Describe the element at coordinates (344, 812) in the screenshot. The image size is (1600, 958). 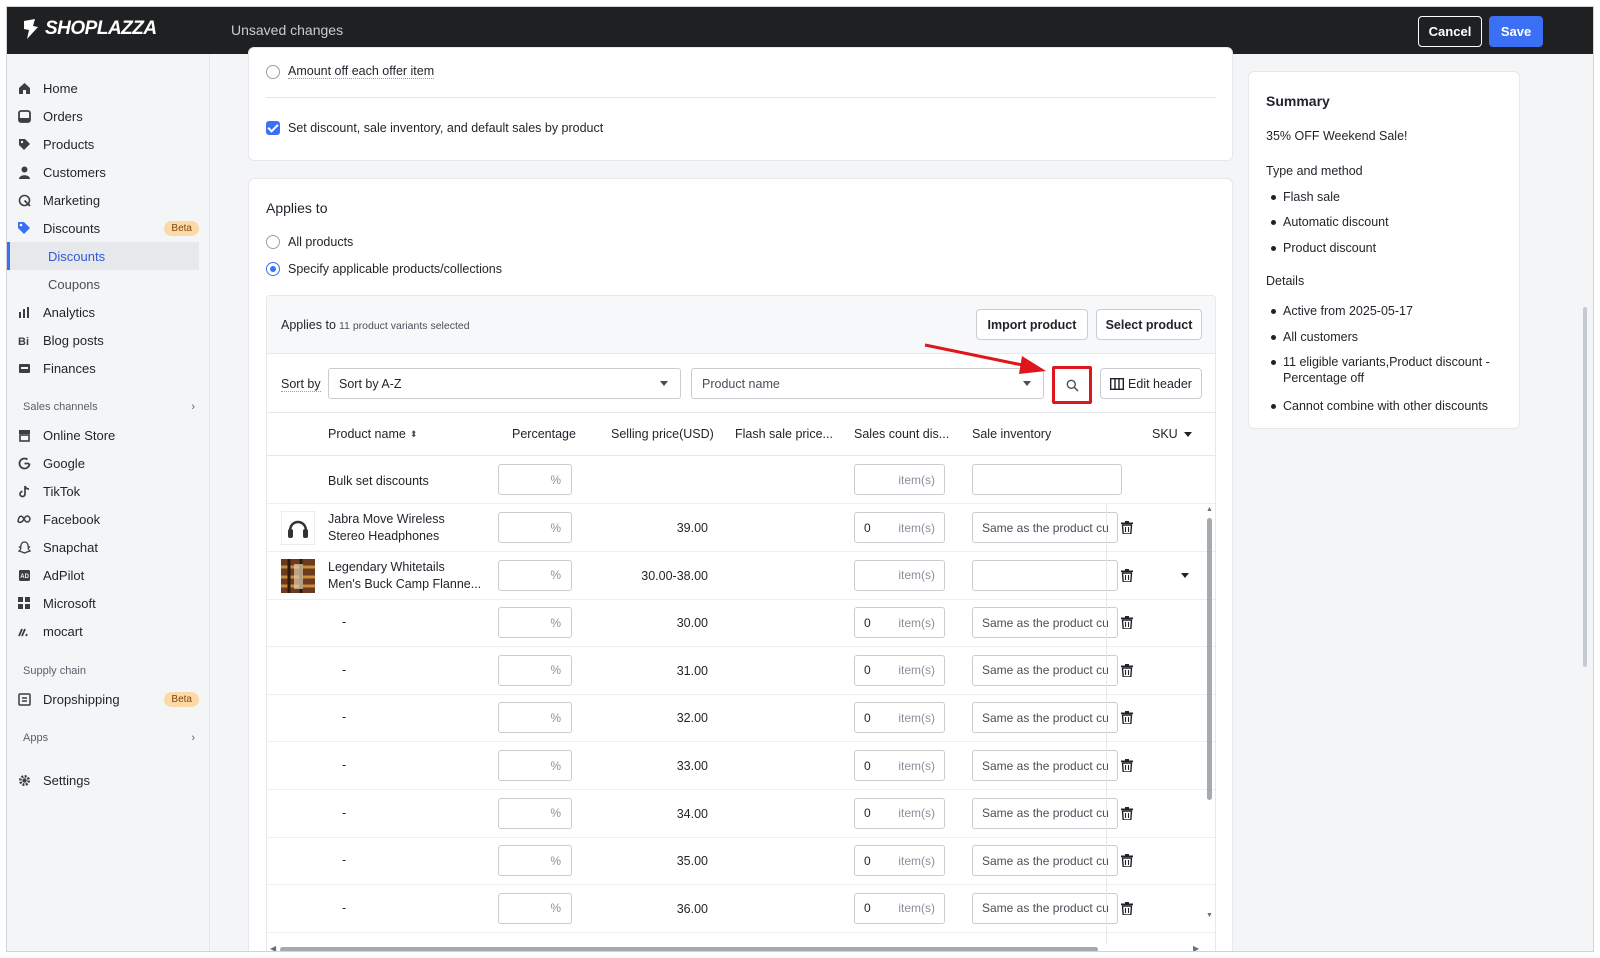
I see `variant-name: -` at that location.